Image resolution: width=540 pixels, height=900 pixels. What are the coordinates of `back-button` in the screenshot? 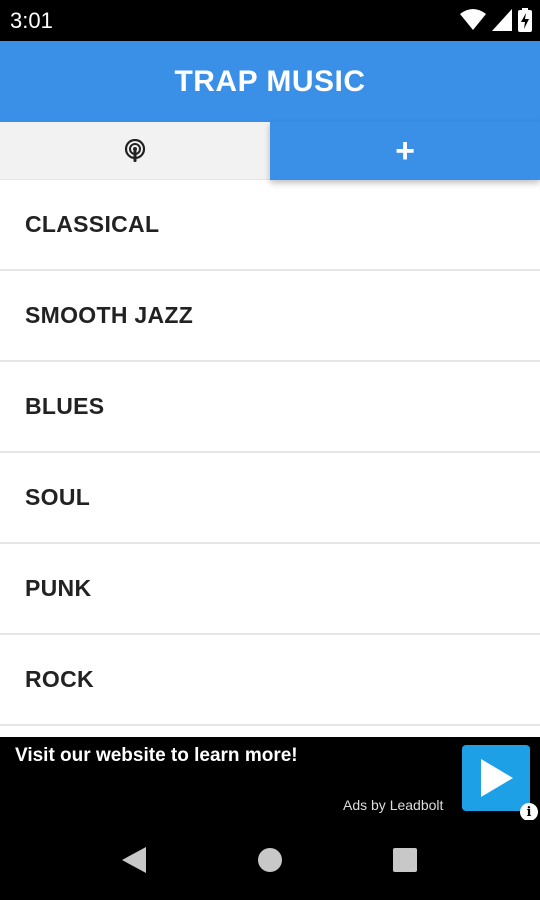 It's located at (134, 860).